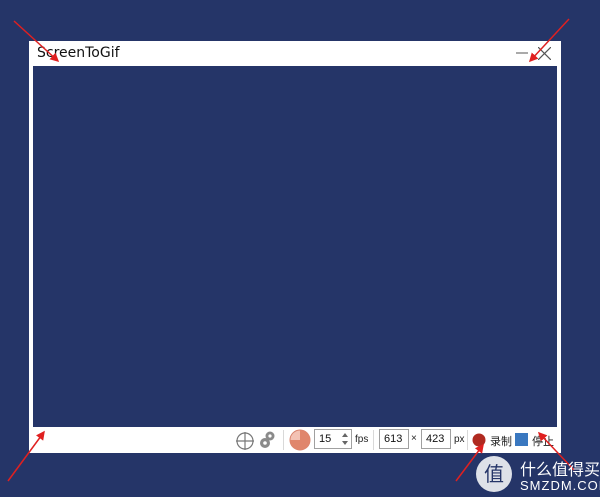 Image resolution: width=600 pixels, height=497 pixels. I want to click on snap-to-window-button, so click(245, 442).